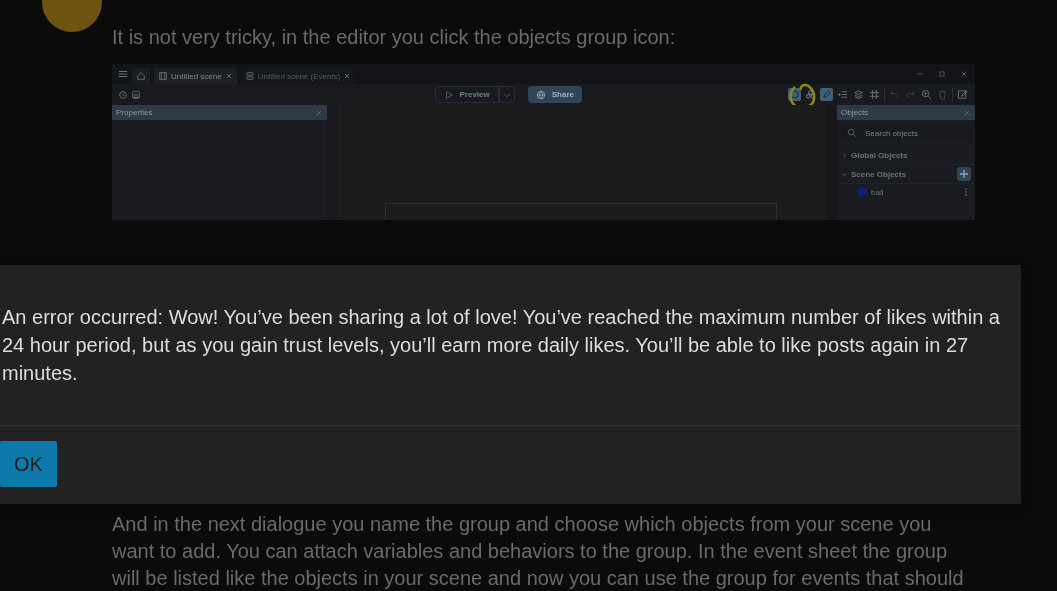 The image size is (1057, 591). I want to click on ok-button: OK, so click(28, 464).